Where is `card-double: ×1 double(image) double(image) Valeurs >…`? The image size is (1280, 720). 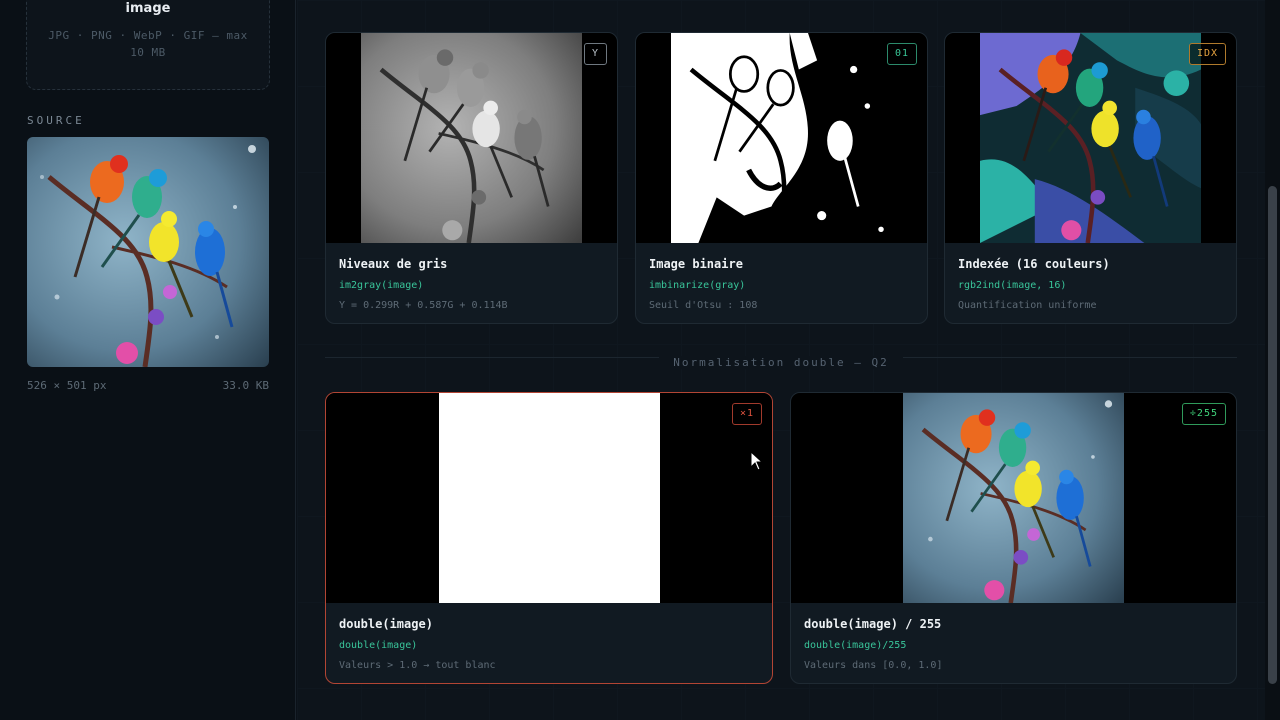
card-double: ×1 double(image) double(image) Valeurs >… is located at coordinates (549, 538).